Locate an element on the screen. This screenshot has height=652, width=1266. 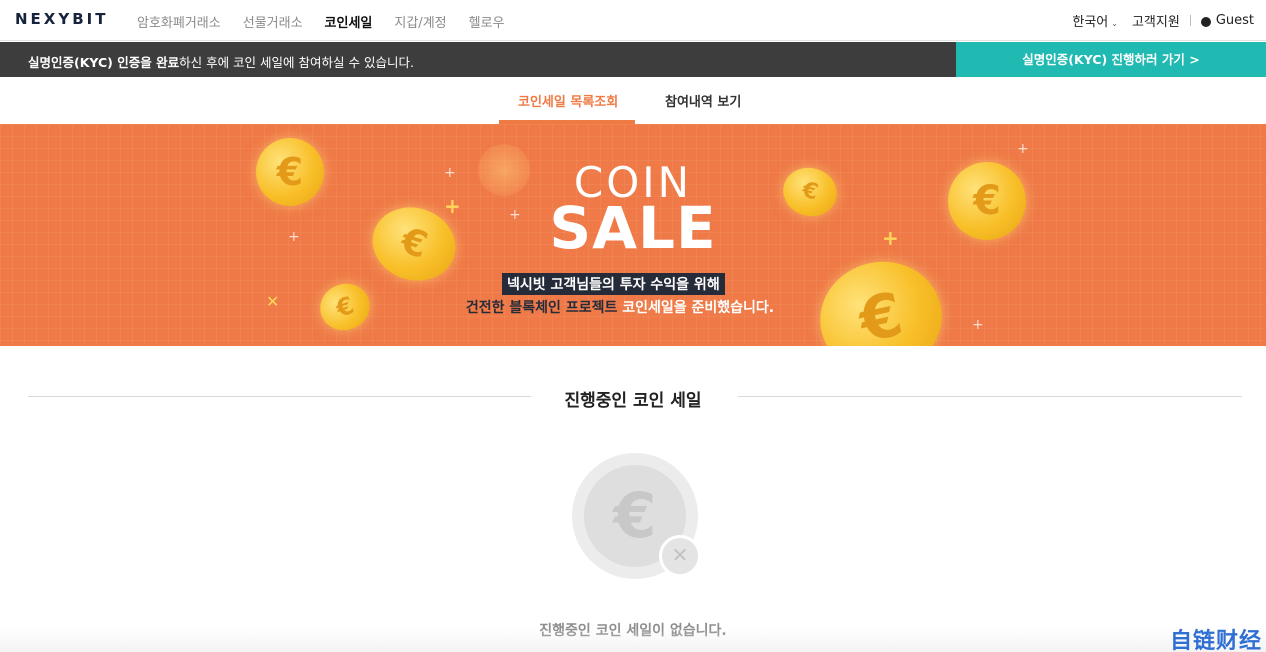
language-selector: 한국어 ⌄ is located at coordinates (1095, 20).